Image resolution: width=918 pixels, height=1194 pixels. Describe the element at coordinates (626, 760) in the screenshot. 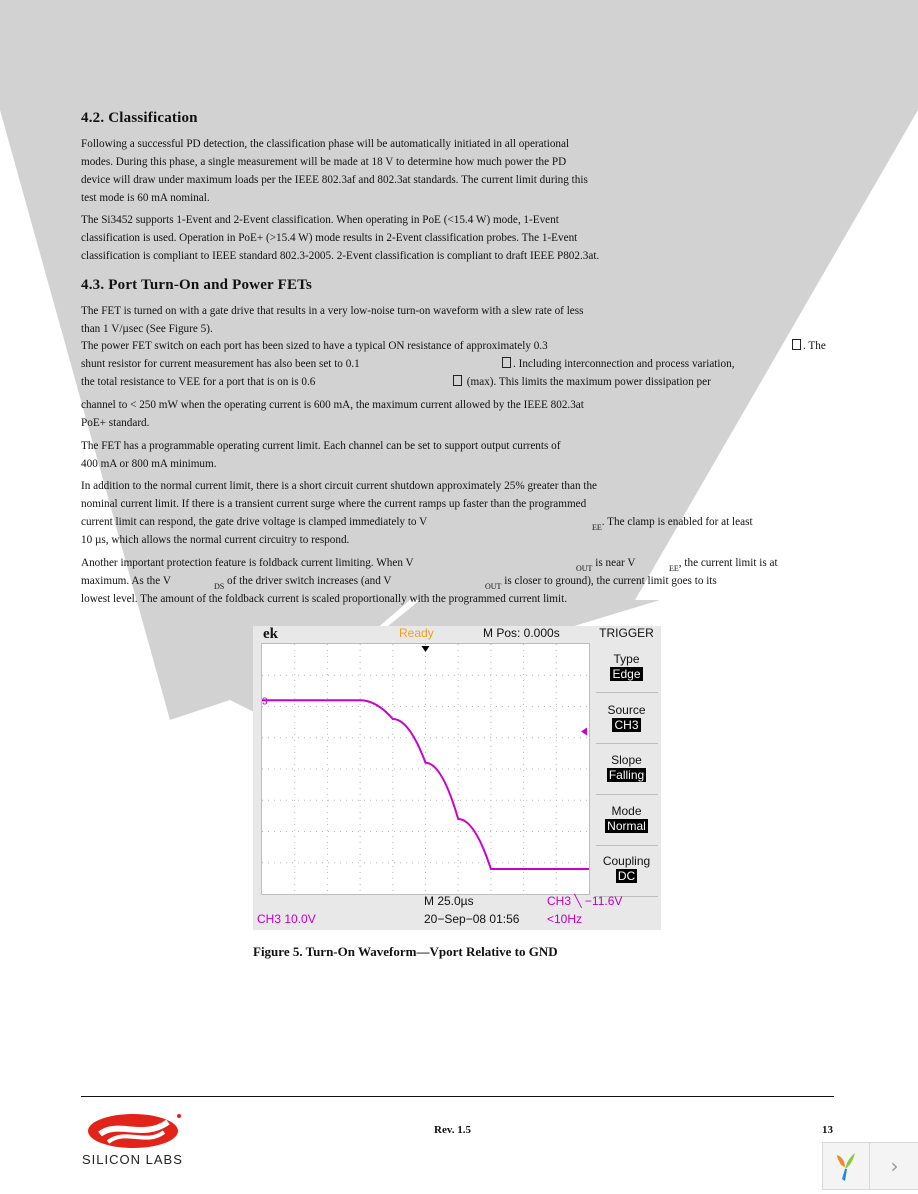

I see `trigger-label: Slope` at that location.